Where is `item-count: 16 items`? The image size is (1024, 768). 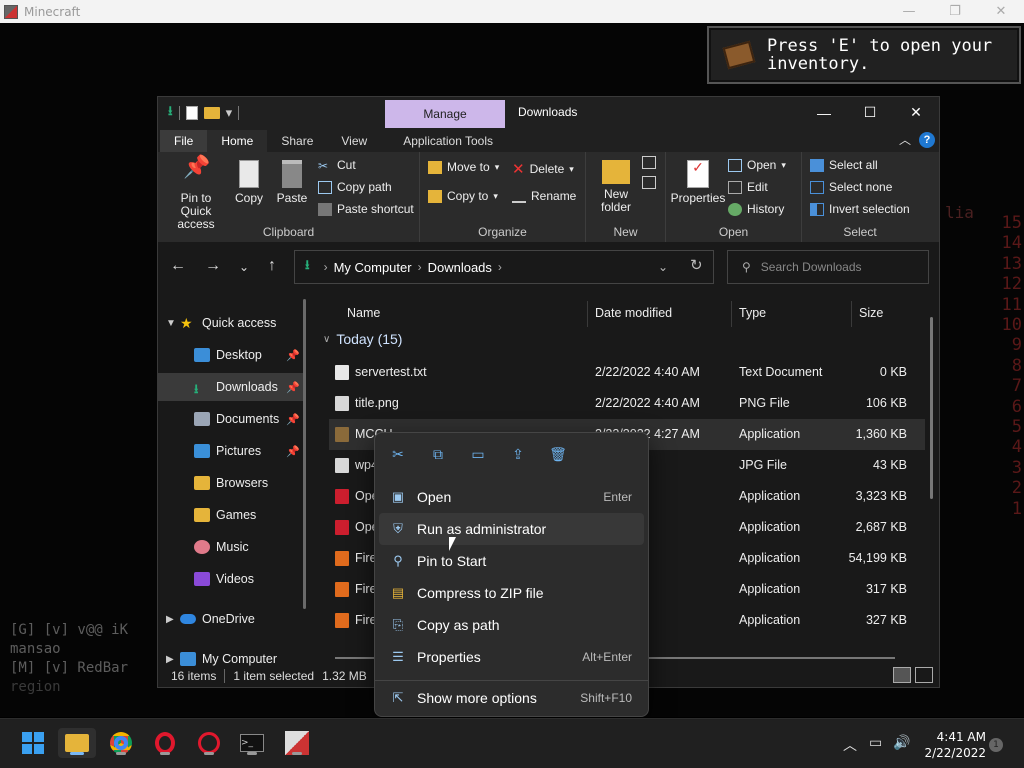 item-count: 16 items is located at coordinates (194, 676).